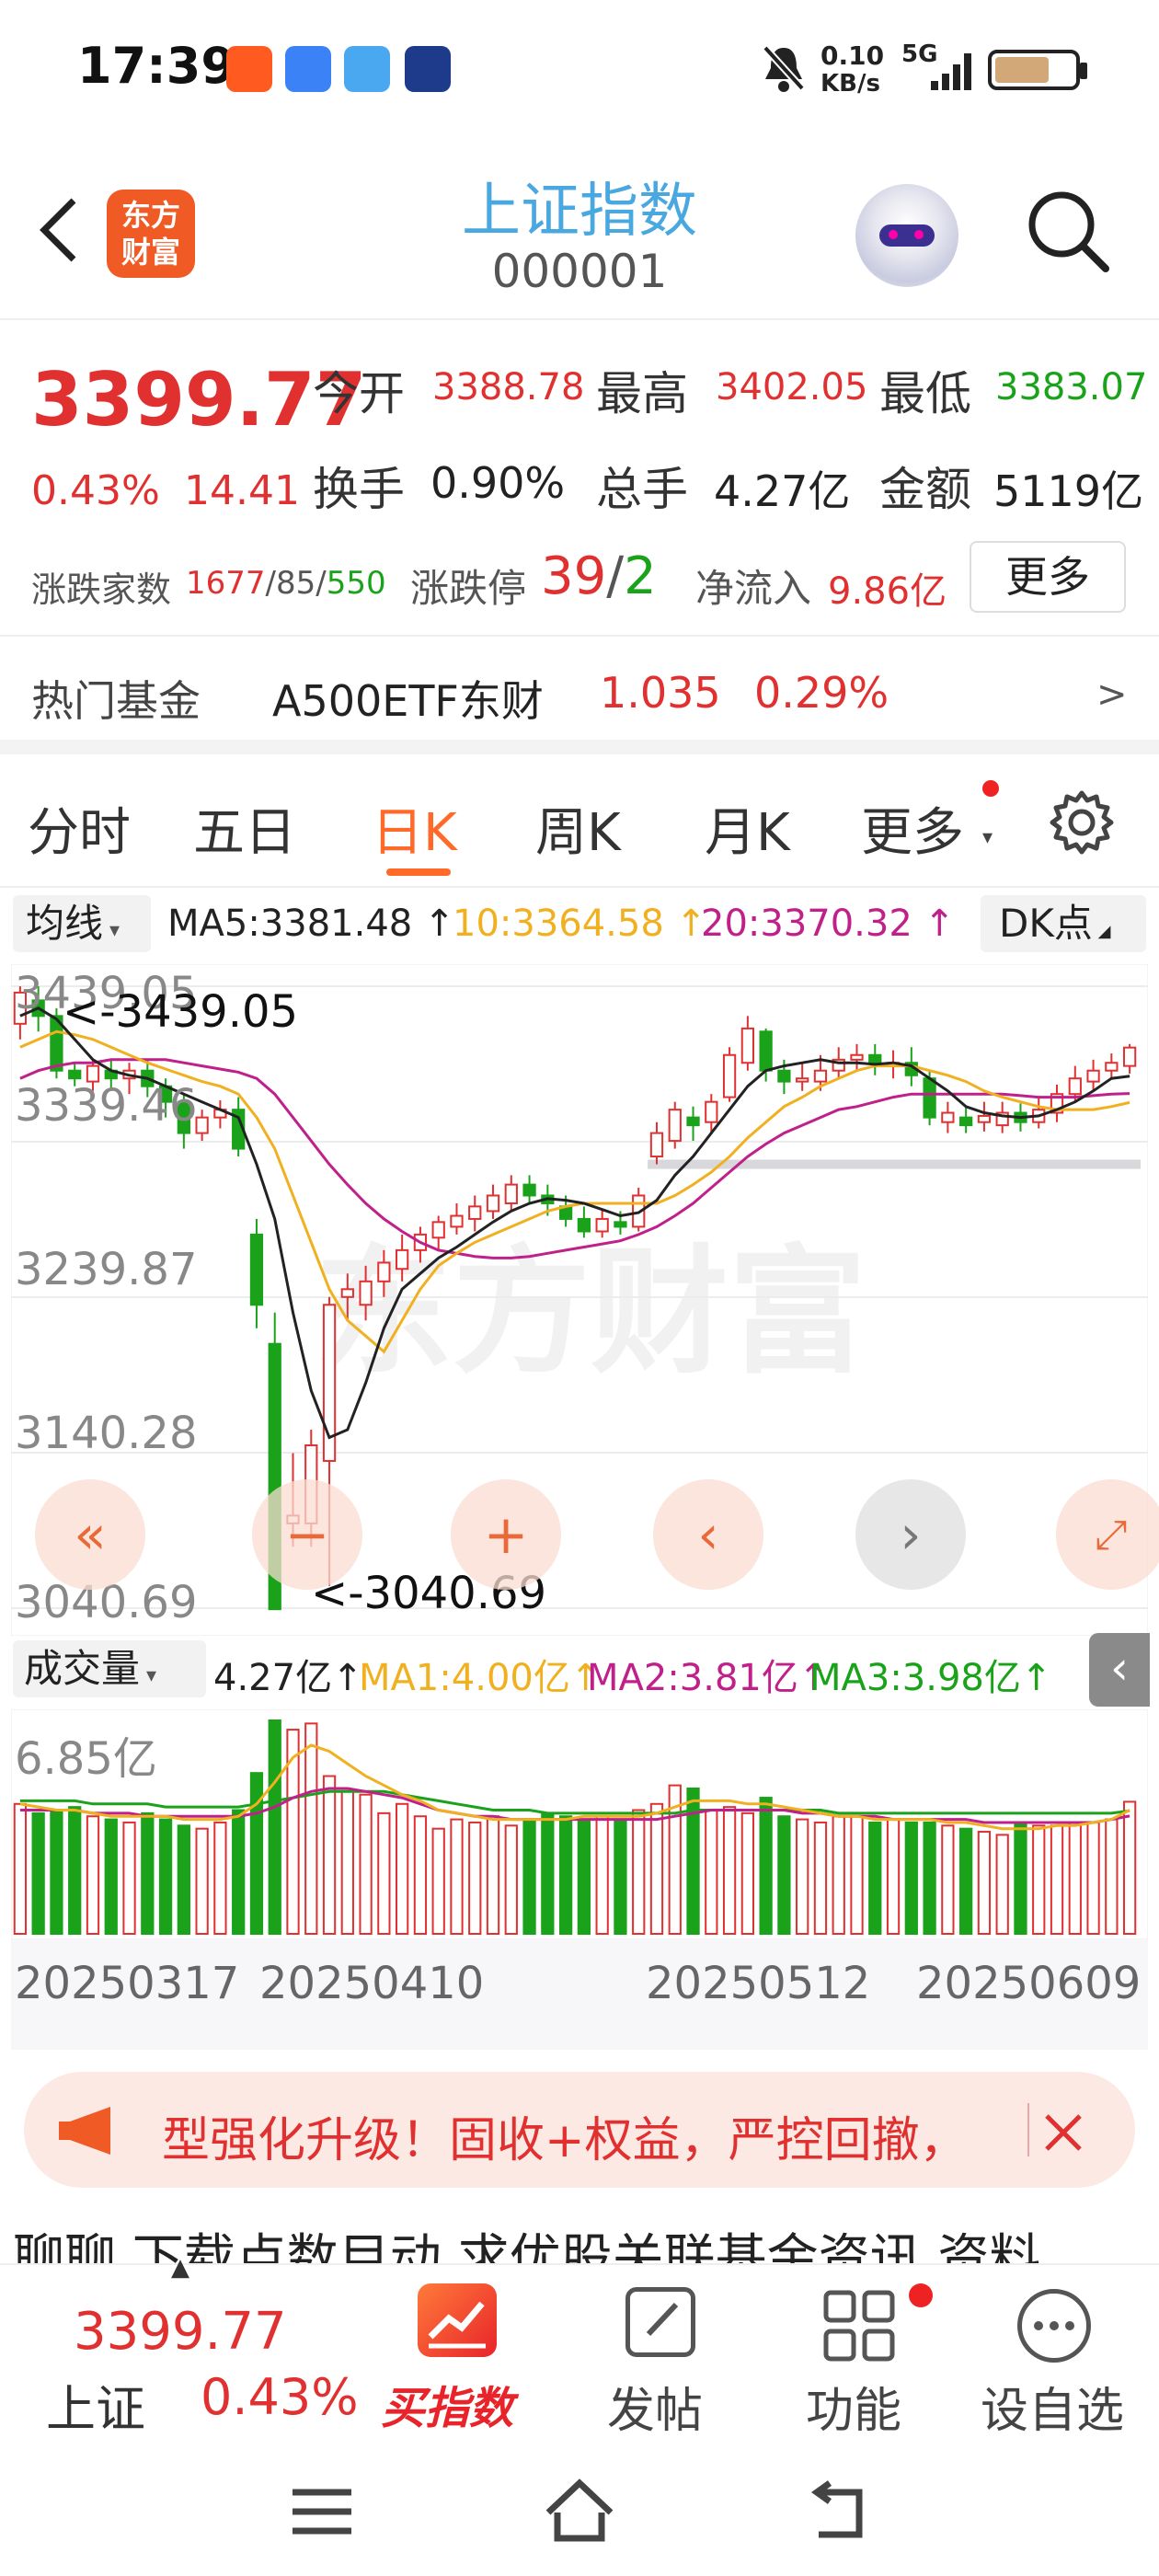 This screenshot has width=1159, height=2576. What do you see at coordinates (865, 2361) in the screenshot?
I see `function-button: 功能` at bounding box center [865, 2361].